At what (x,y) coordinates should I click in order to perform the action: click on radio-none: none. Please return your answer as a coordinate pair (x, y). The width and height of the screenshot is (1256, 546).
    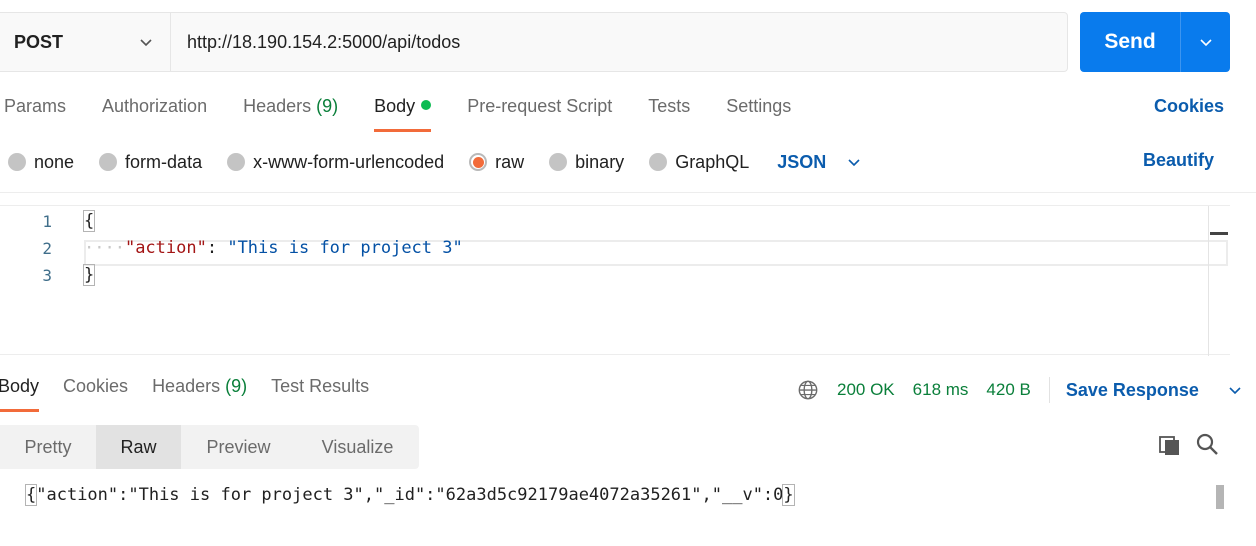
    Looking at the image, I should click on (41, 162).